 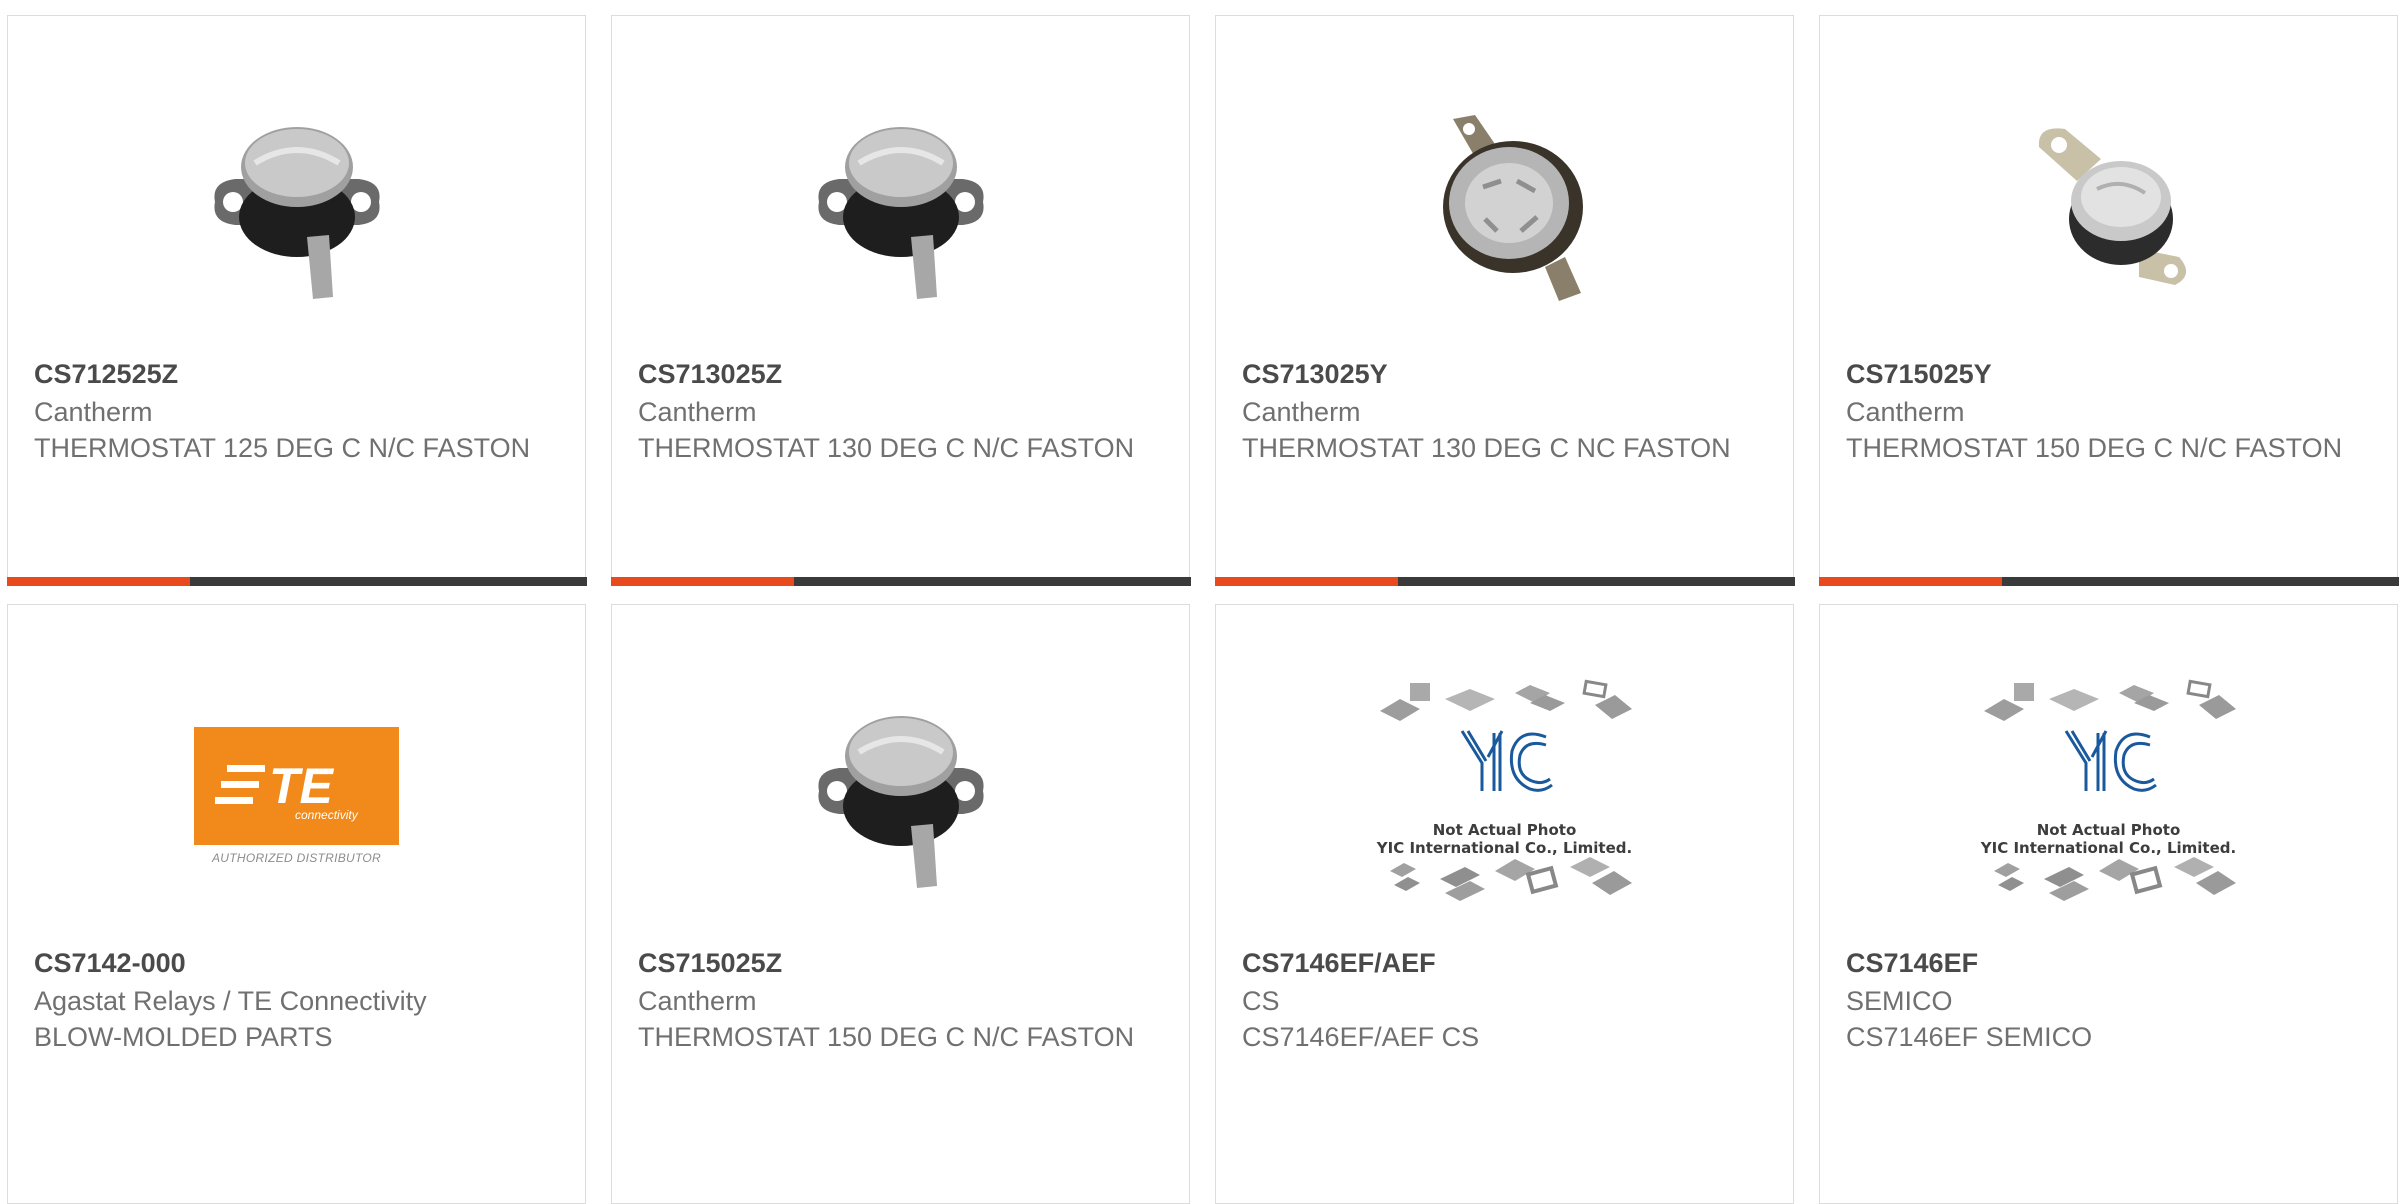 I want to click on part-number-link: CS7142-000, so click(x=299, y=963).